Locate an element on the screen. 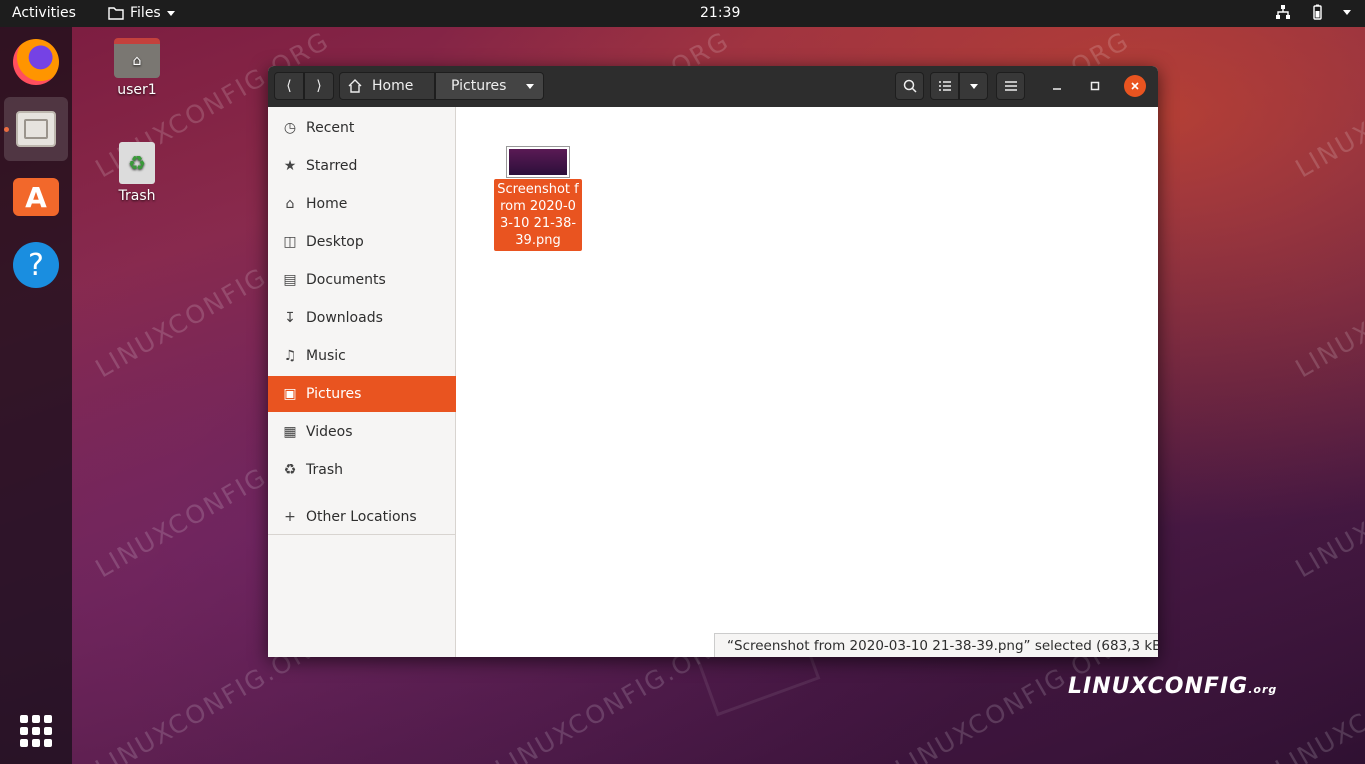  close-button is located at coordinates (1135, 86).